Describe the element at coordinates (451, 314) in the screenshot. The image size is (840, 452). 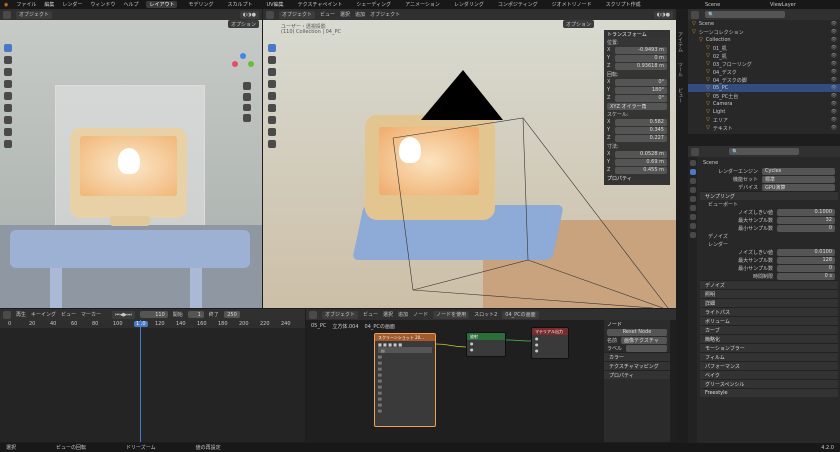
I see `use-nodes-toggle: ノードを使用` at that location.